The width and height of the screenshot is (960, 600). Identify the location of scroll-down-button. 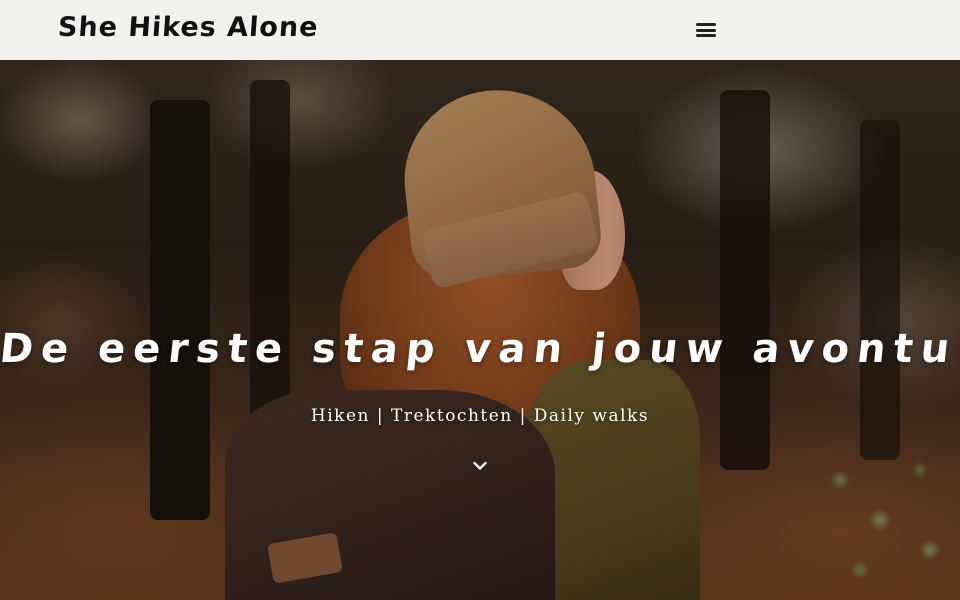
(480, 466).